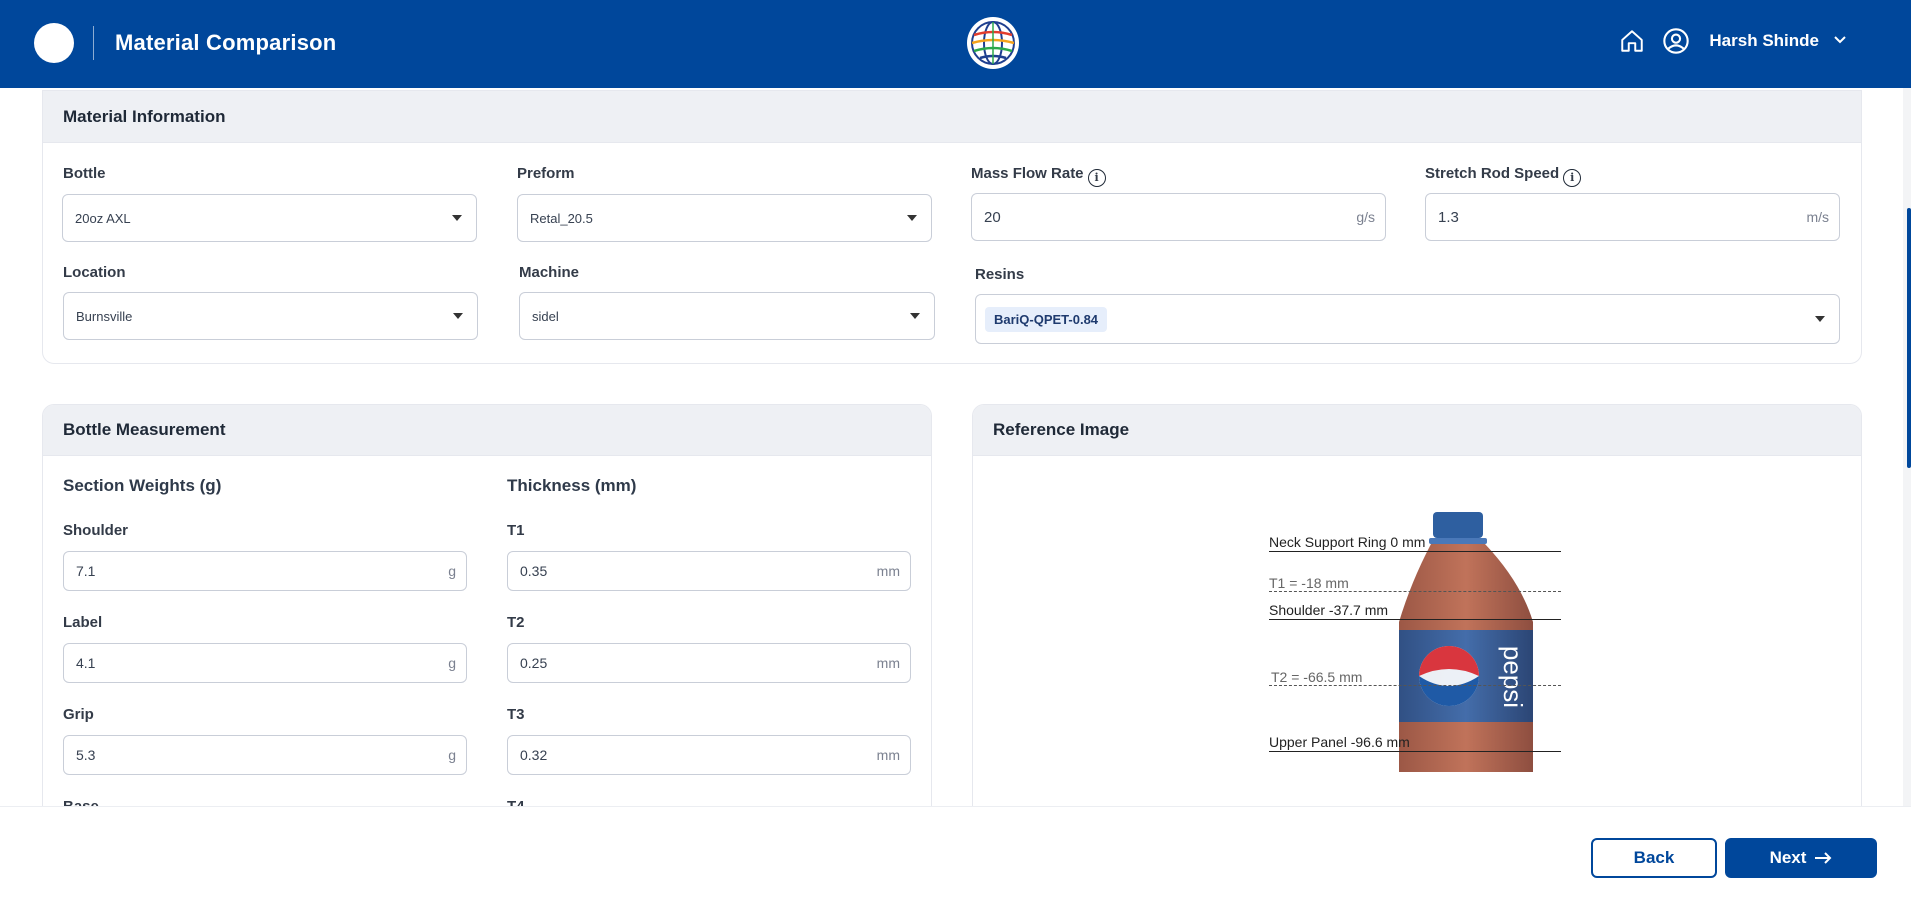 Image resolution: width=1911 pixels, height=906 pixels. What do you see at coordinates (487, 430) in the screenshot?
I see `bottle-measurement-heading: Bottle Measurement` at bounding box center [487, 430].